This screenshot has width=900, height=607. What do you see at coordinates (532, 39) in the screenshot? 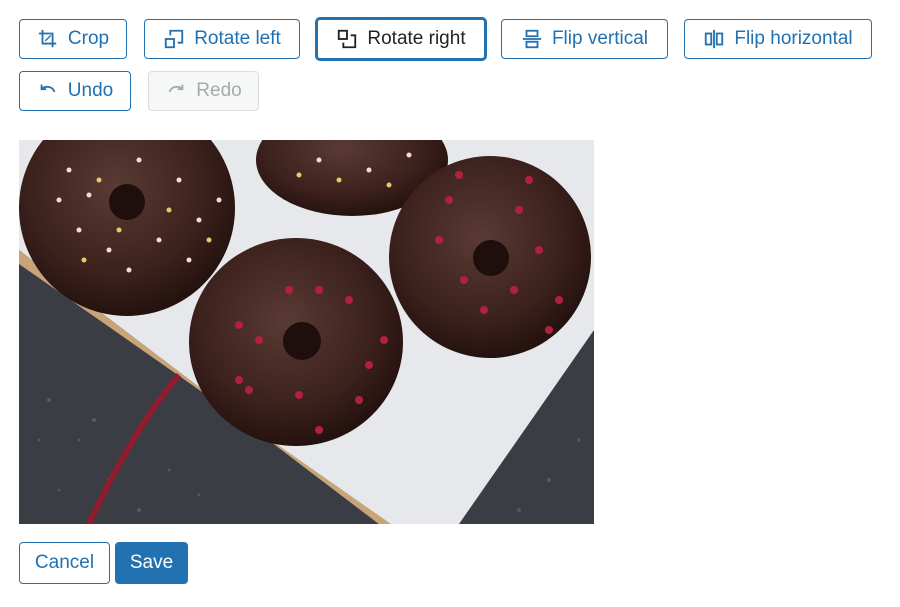
I see `flip-vertical-icon` at bounding box center [532, 39].